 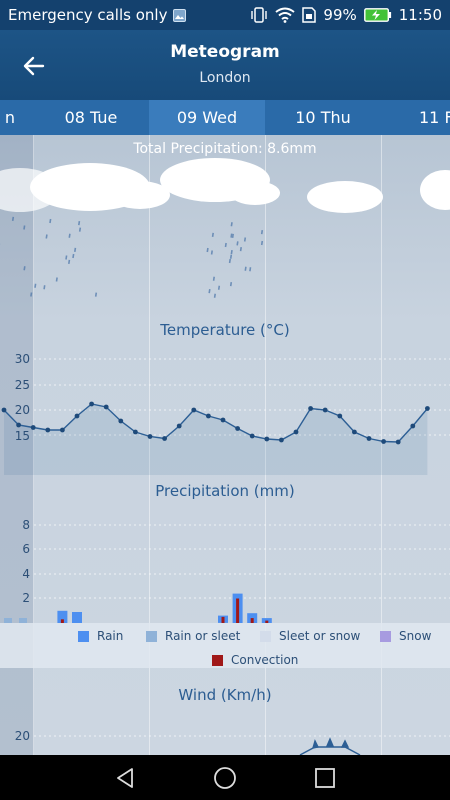 What do you see at coordinates (22, 359) in the screenshot?
I see `temp-tick-30: 30` at bounding box center [22, 359].